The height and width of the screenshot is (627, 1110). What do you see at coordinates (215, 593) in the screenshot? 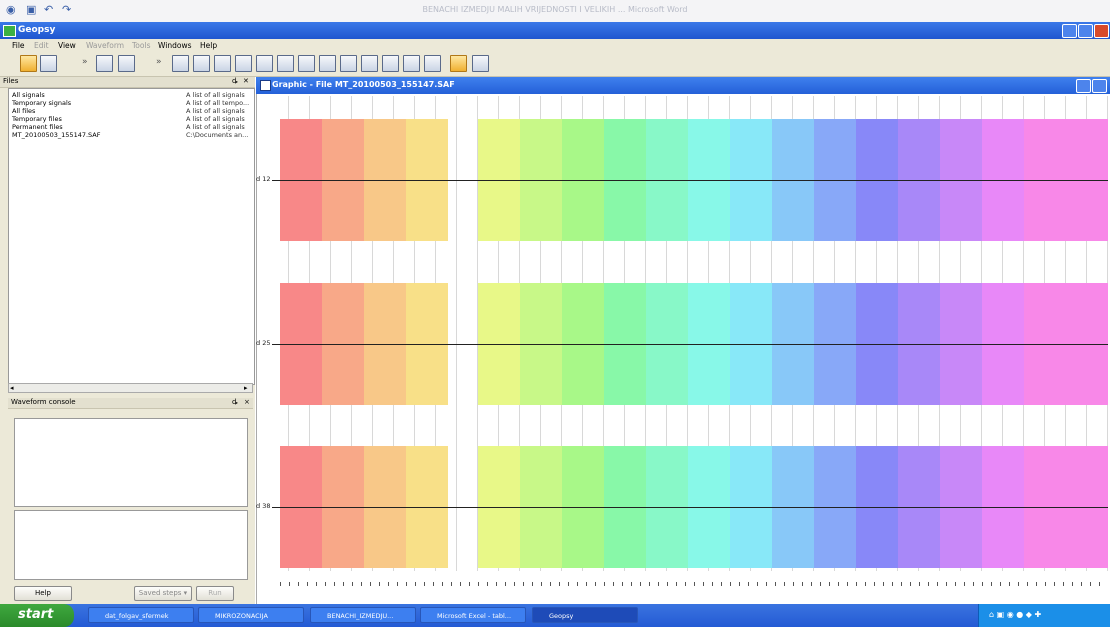
I see `run-button: Run` at bounding box center [215, 593].